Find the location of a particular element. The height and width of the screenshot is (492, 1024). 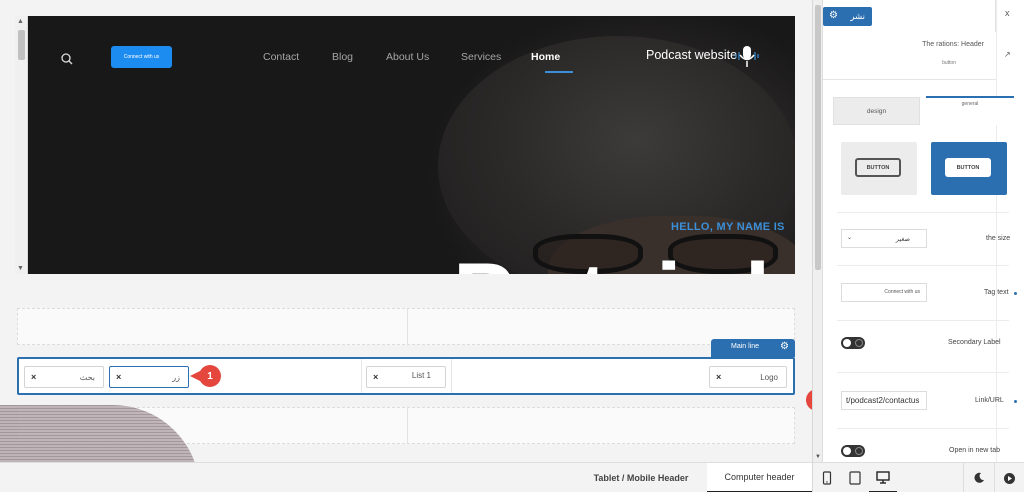

device-switcher is located at coordinates (918, 477).